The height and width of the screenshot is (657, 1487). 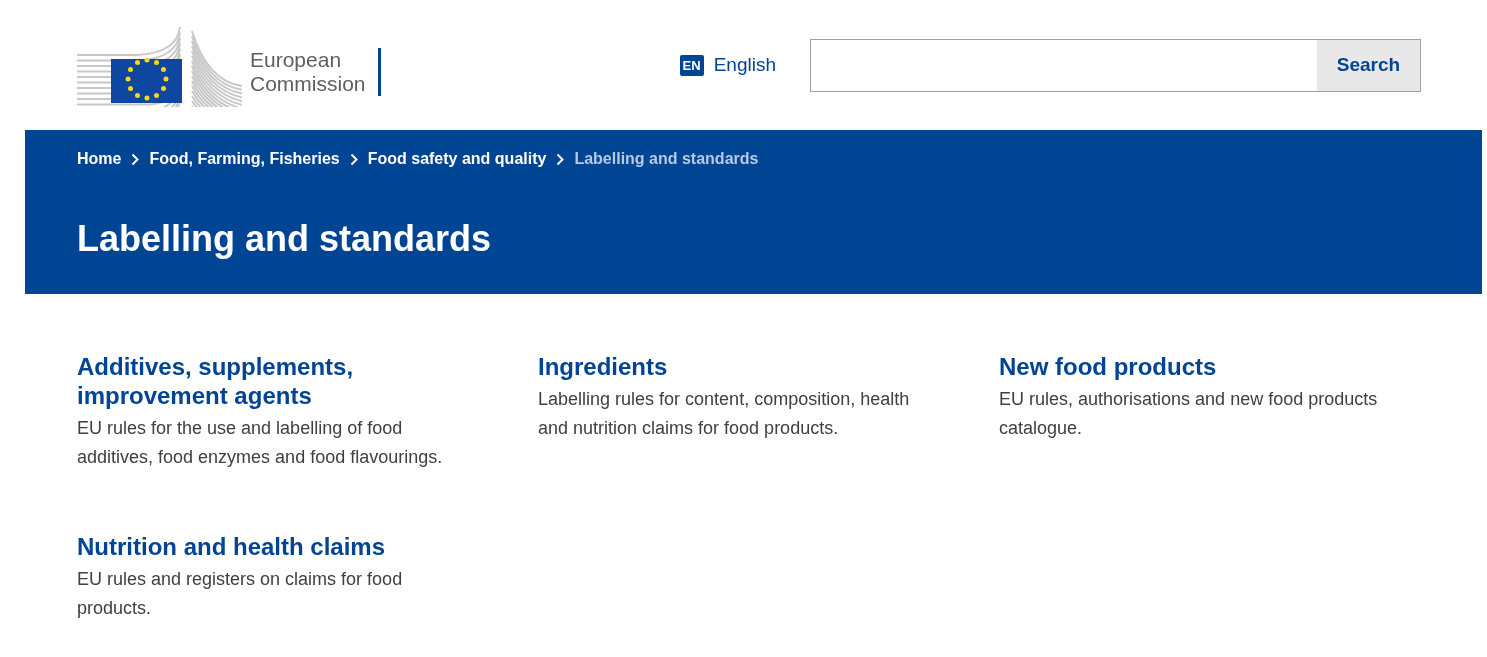 I want to click on topic-description: EU rules, authorisations and new food products catalogue., so click(x=1189, y=414).